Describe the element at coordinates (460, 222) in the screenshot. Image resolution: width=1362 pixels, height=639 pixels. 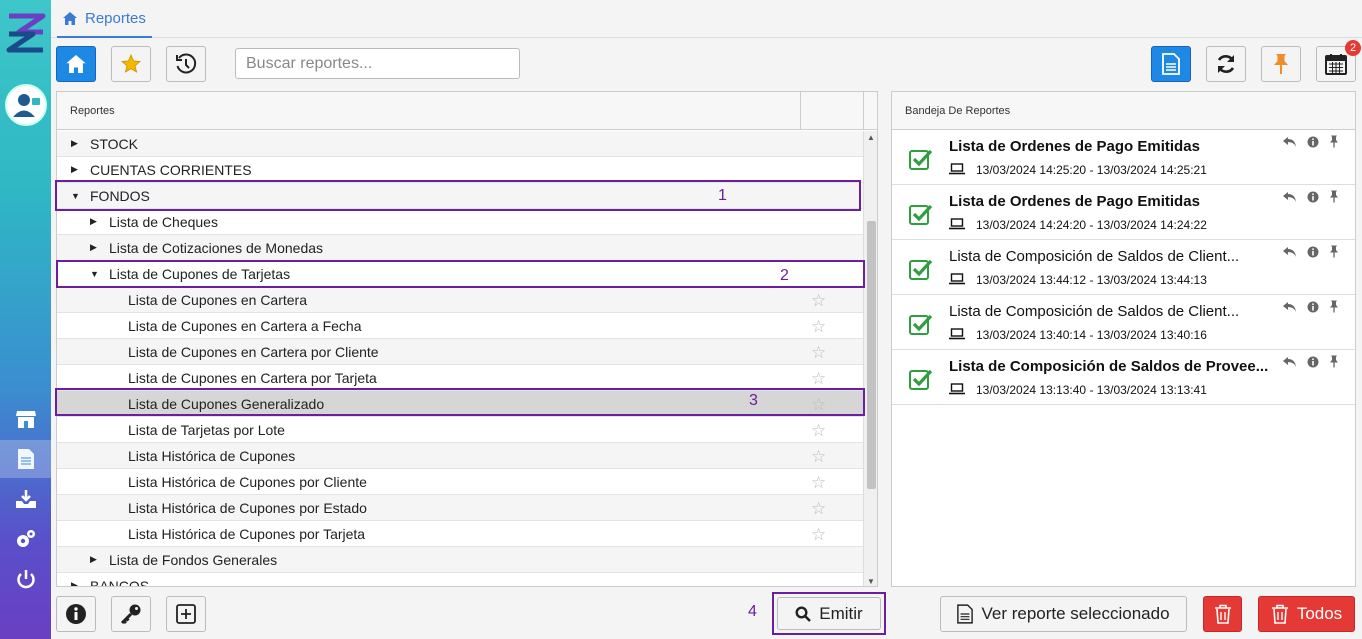
I see `tree-row: ▶ Lista de Cheques` at that location.